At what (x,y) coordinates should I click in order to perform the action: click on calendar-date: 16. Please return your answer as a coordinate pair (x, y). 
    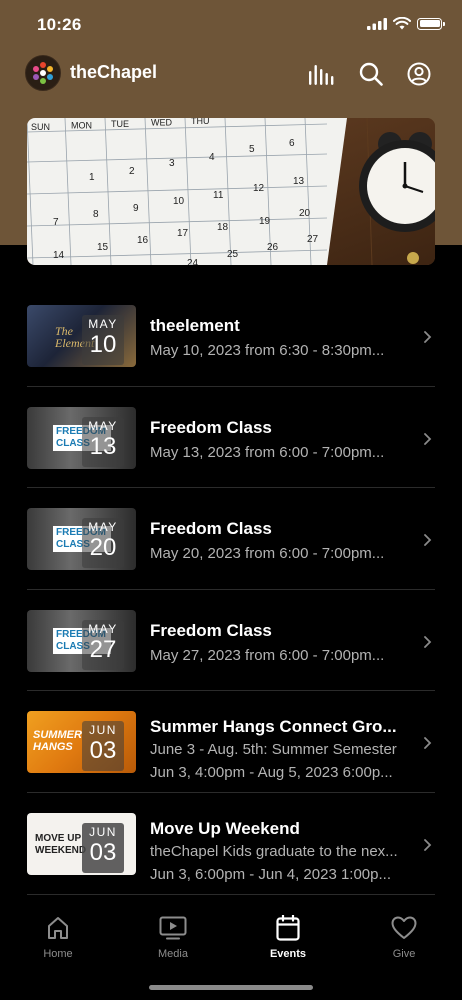
    Looking at the image, I should click on (143, 240).